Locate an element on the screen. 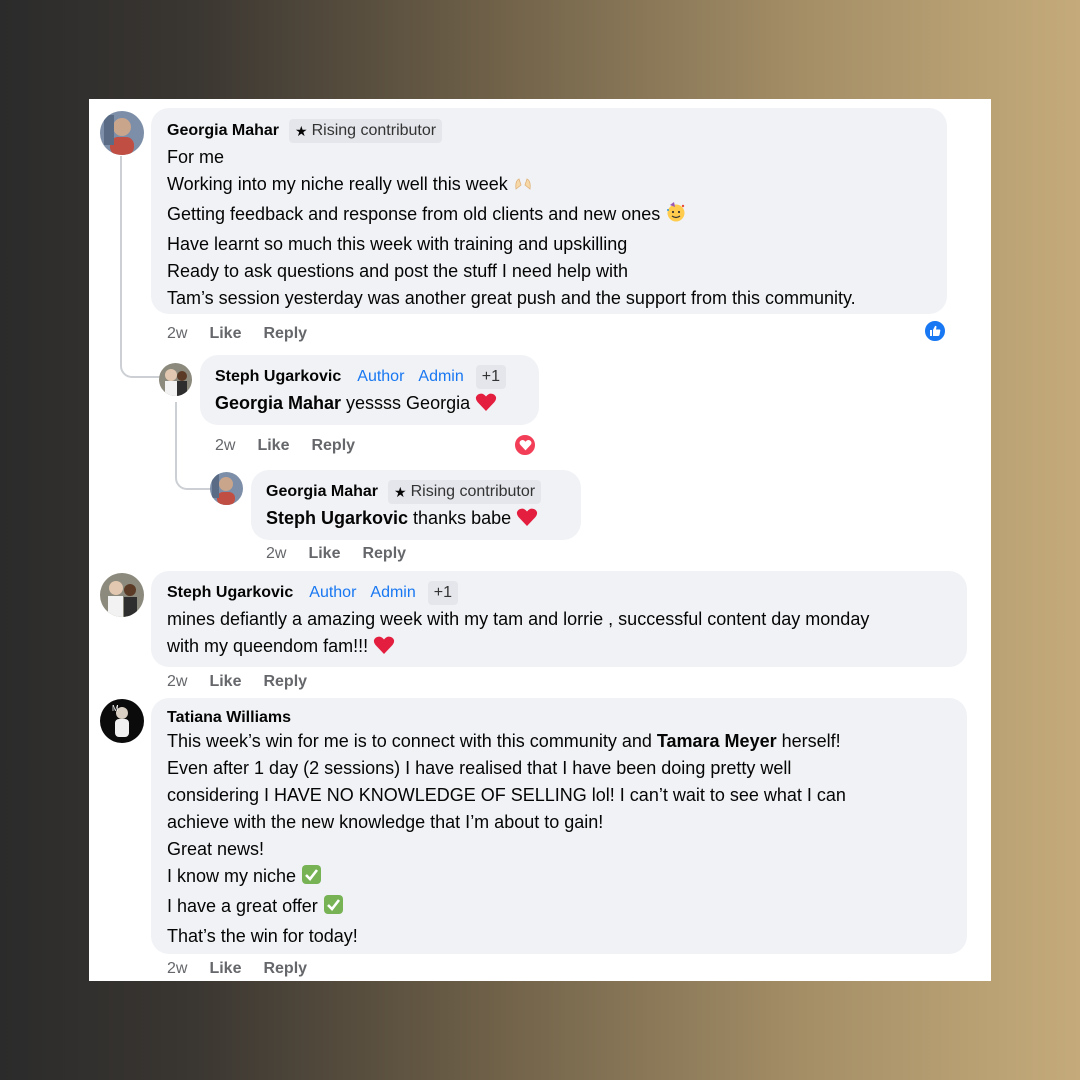 The image size is (1080, 1080). like-reaction-icon is located at coordinates (935, 331).